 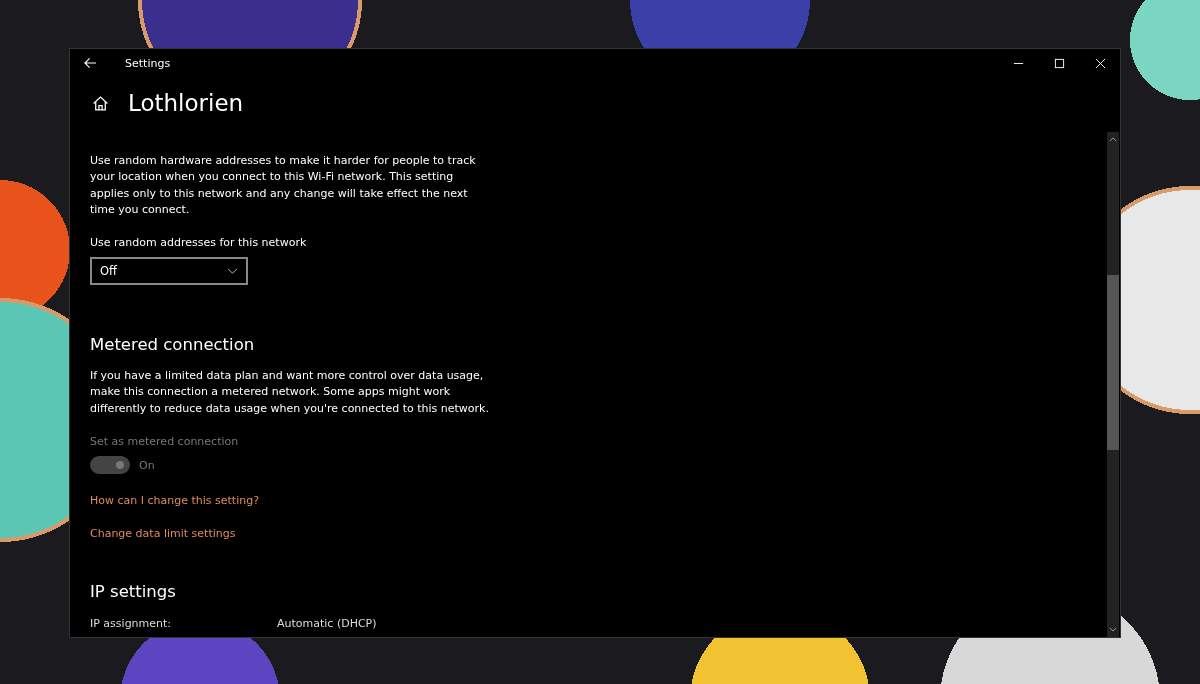 I want to click on ip-label: IP assignment:, so click(x=131, y=624).